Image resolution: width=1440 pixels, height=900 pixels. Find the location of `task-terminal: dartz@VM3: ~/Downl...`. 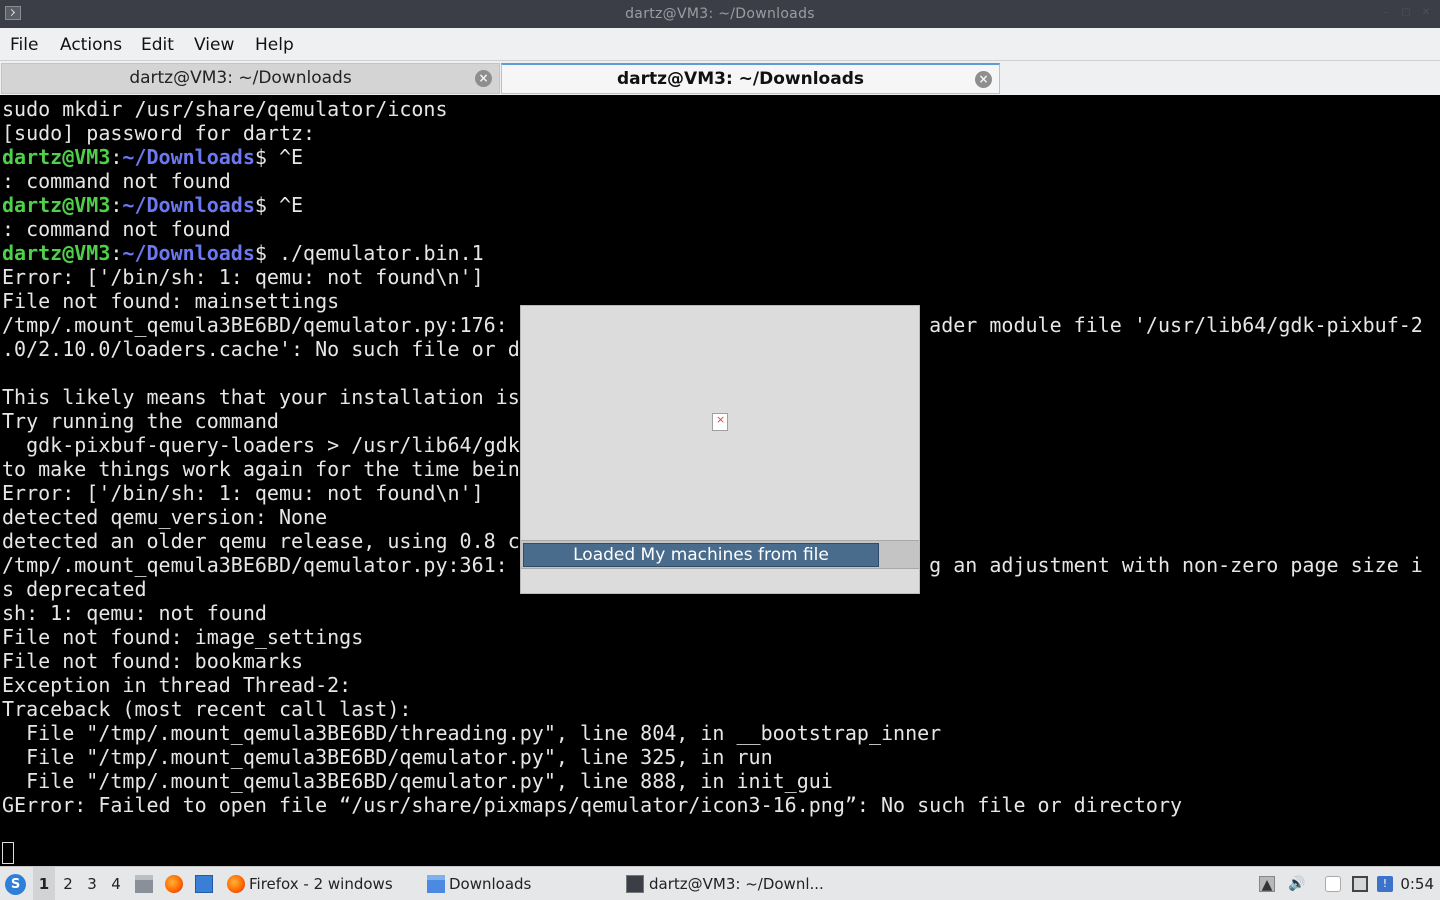

task-terminal: dartz@VM3: ~/Downl... is located at coordinates (726, 883).